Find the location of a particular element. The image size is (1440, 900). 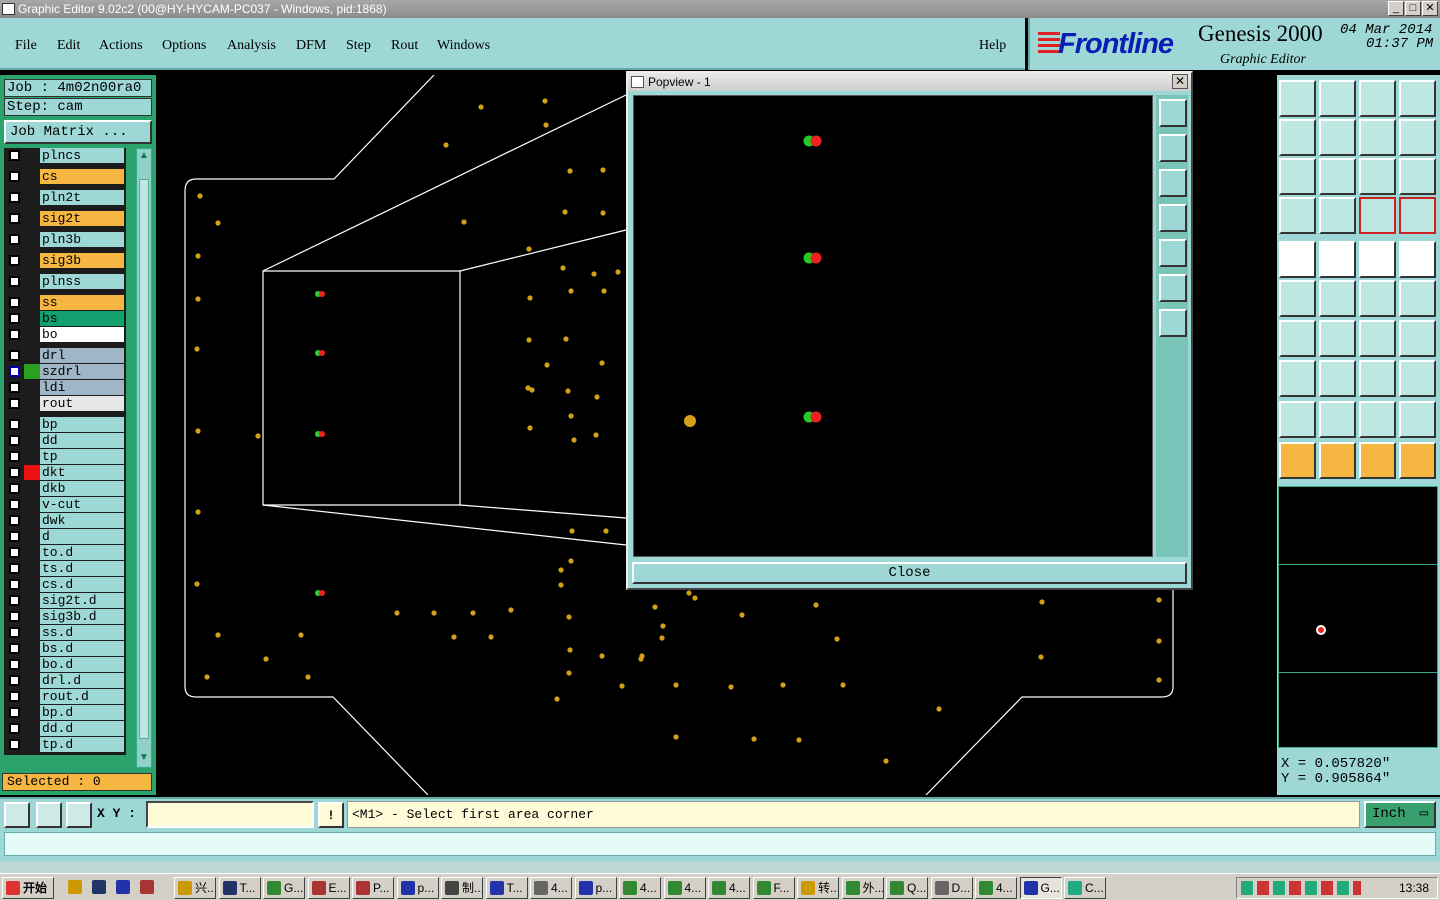

settings-icon is located at coordinates (1297, 215).